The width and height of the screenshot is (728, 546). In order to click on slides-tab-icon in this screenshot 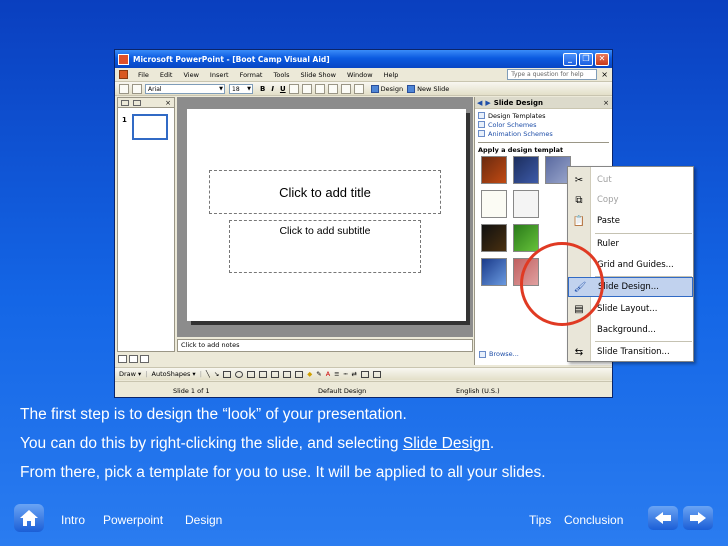, I will do `click(137, 102)`.